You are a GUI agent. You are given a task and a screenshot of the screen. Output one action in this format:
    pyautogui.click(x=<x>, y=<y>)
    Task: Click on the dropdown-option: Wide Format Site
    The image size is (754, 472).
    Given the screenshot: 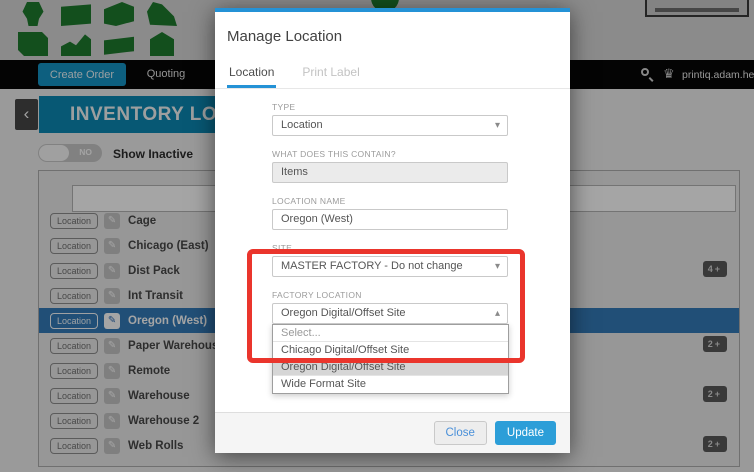 What is the action you would take?
    pyautogui.click(x=390, y=384)
    